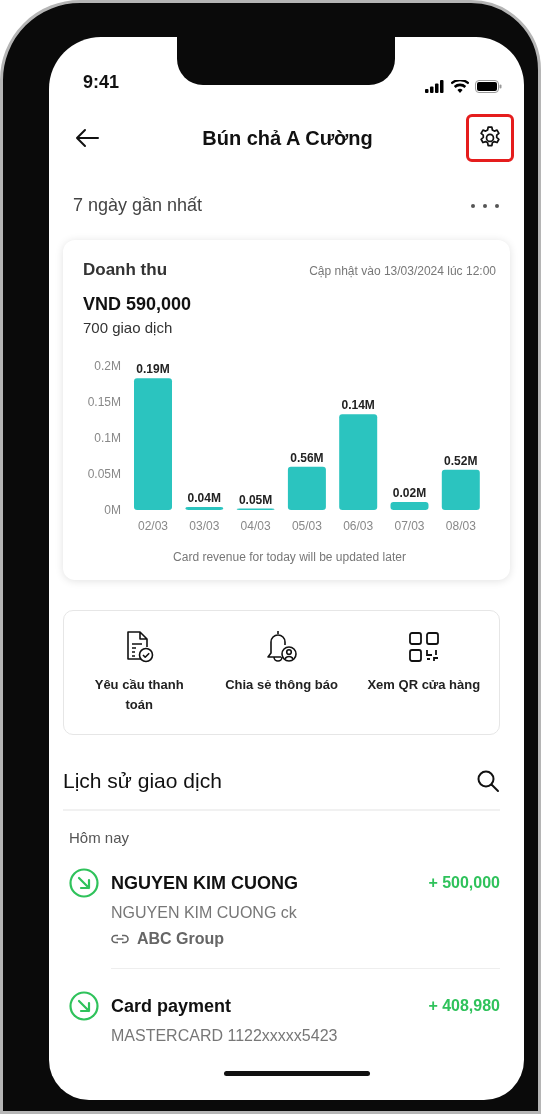 The width and height of the screenshot is (541, 1114). What do you see at coordinates (402, 271) in the screenshot?
I see `updated-time: Cập nhật vào 13/03/2024 lúc 12:00` at bounding box center [402, 271].